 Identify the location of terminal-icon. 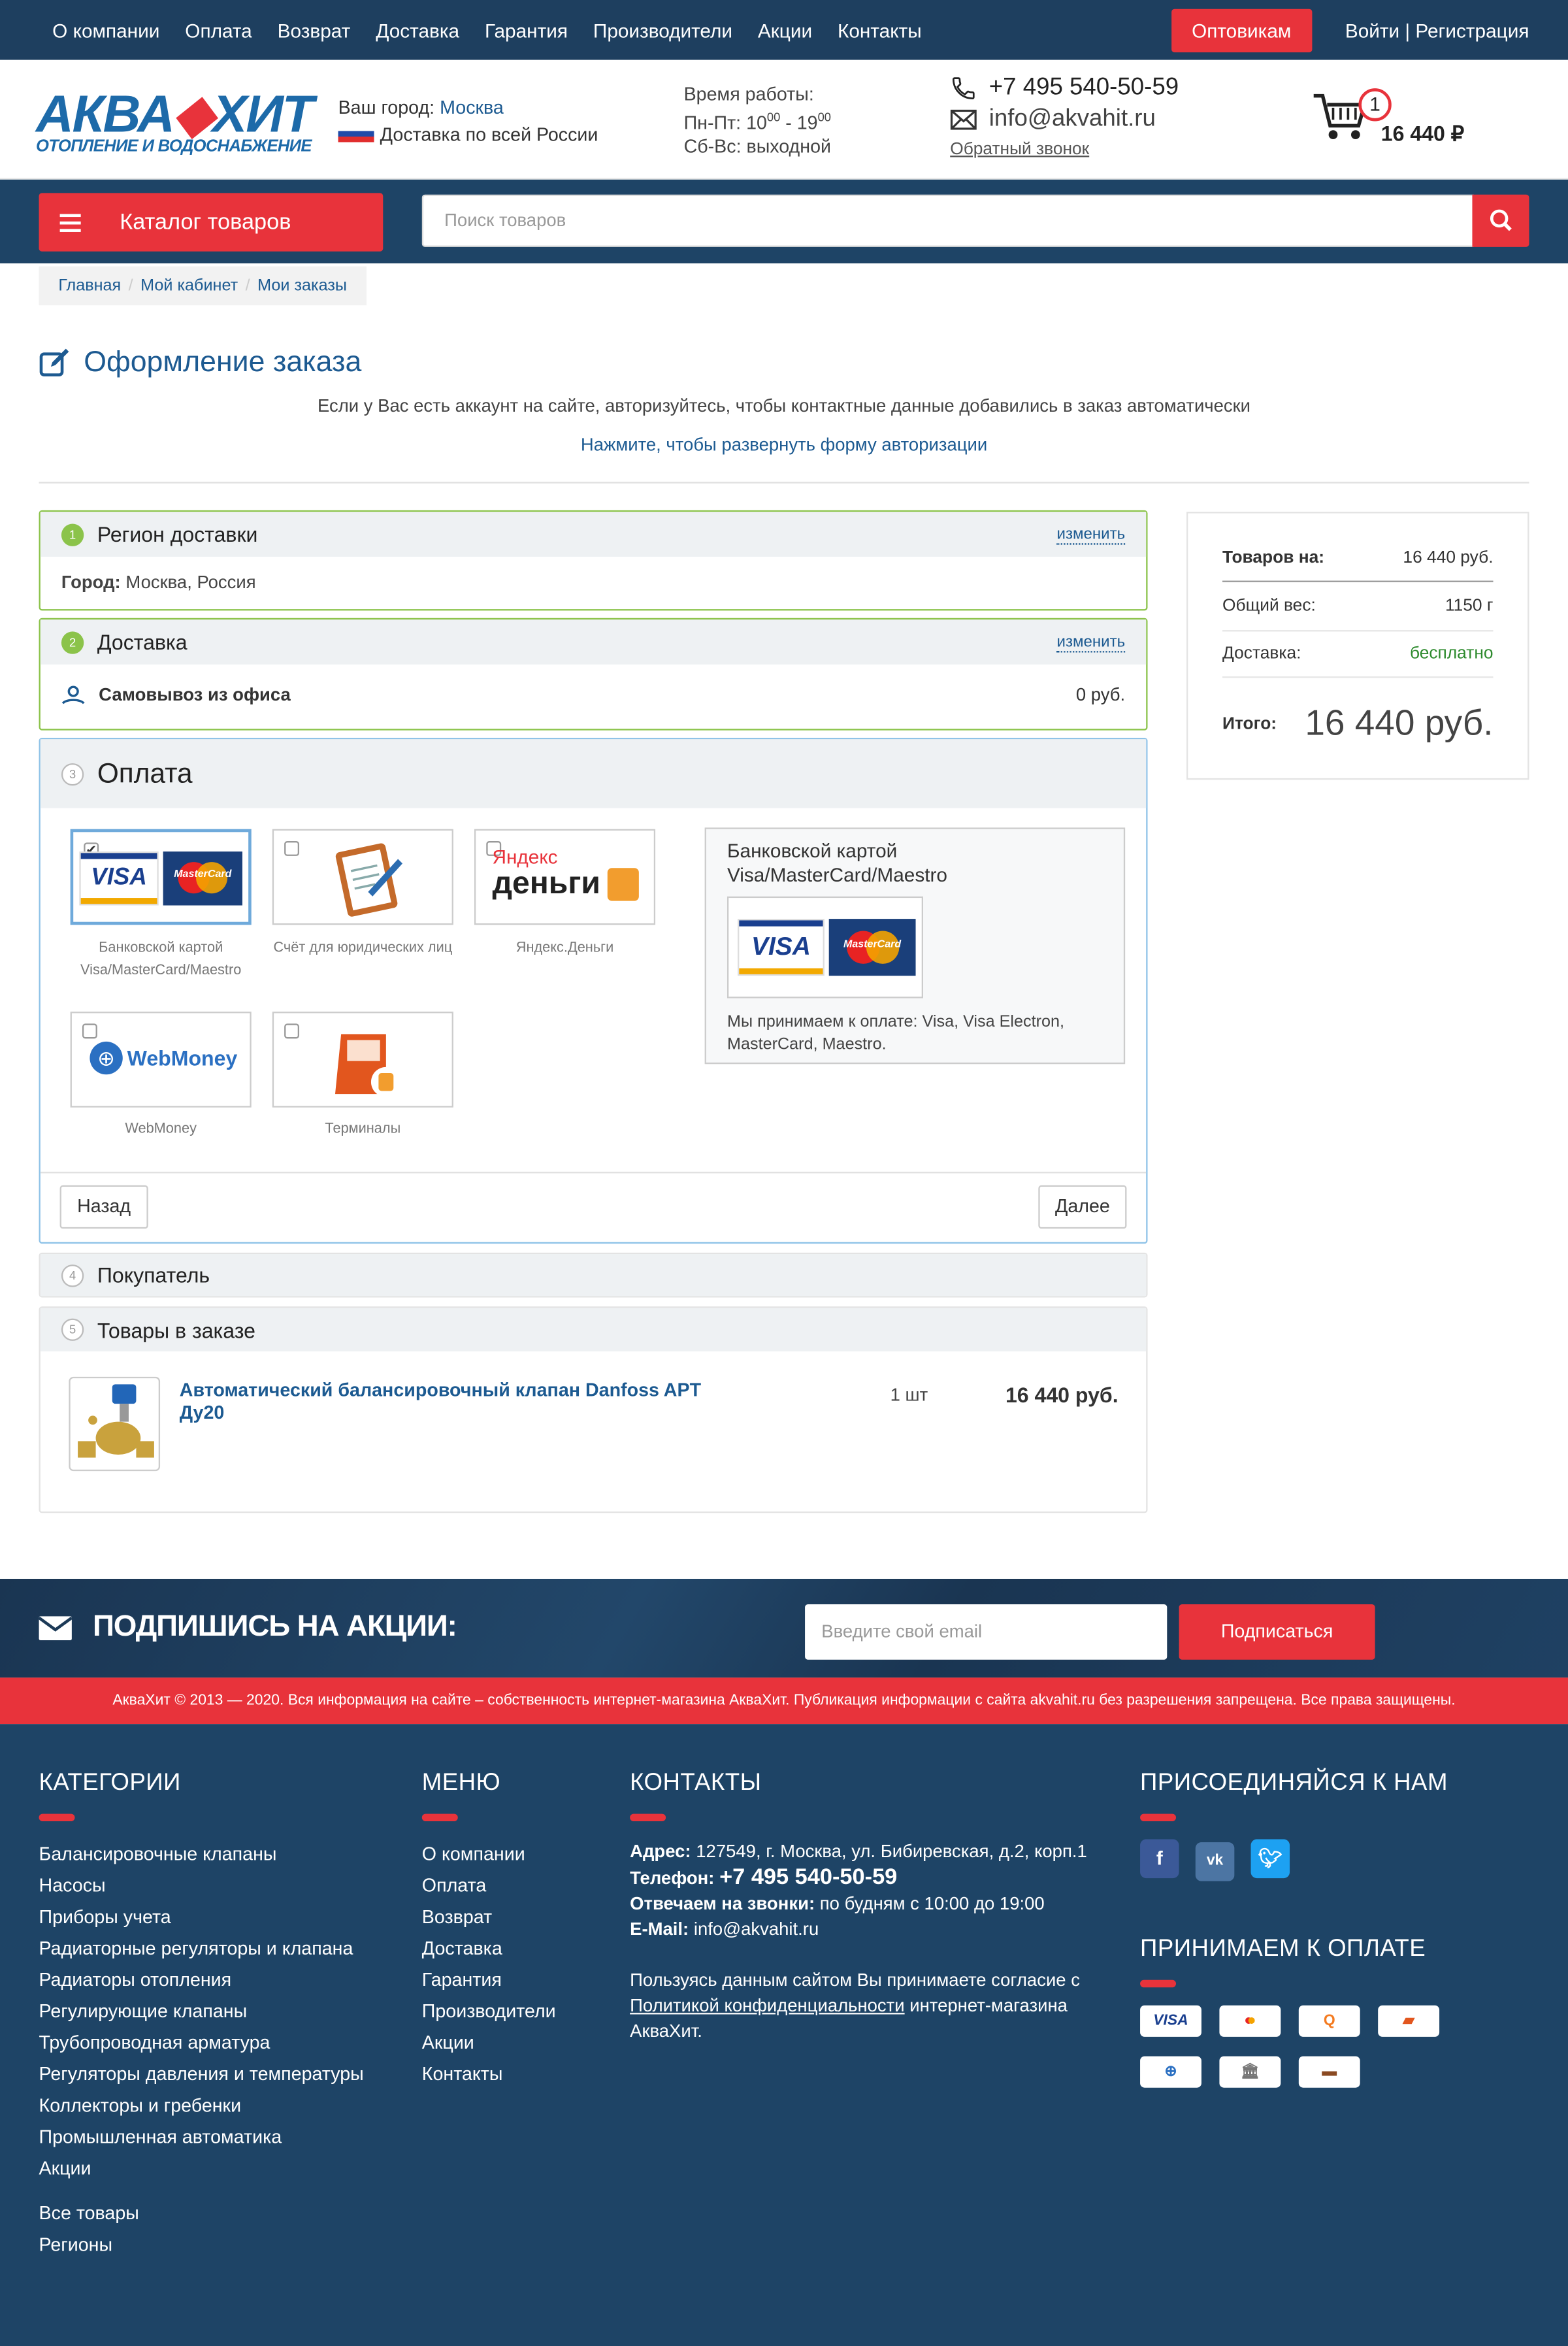
(368, 1065).